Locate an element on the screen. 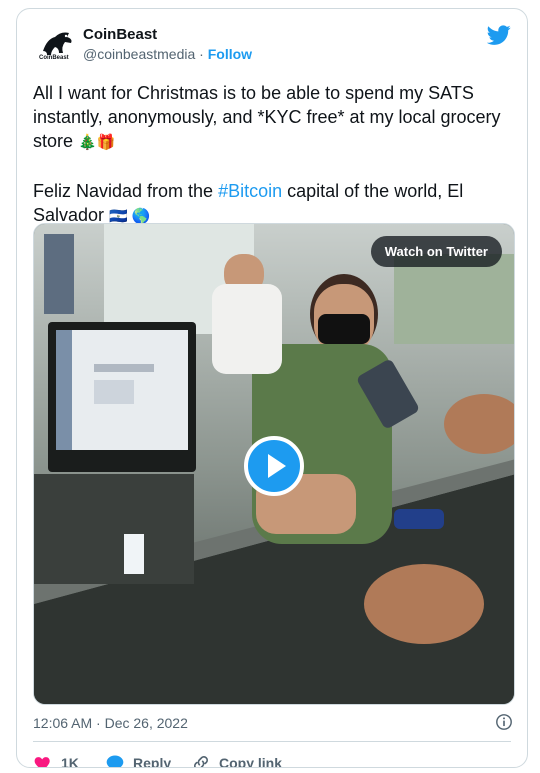  reply-button: Reply is located at coordinates (138, 760).